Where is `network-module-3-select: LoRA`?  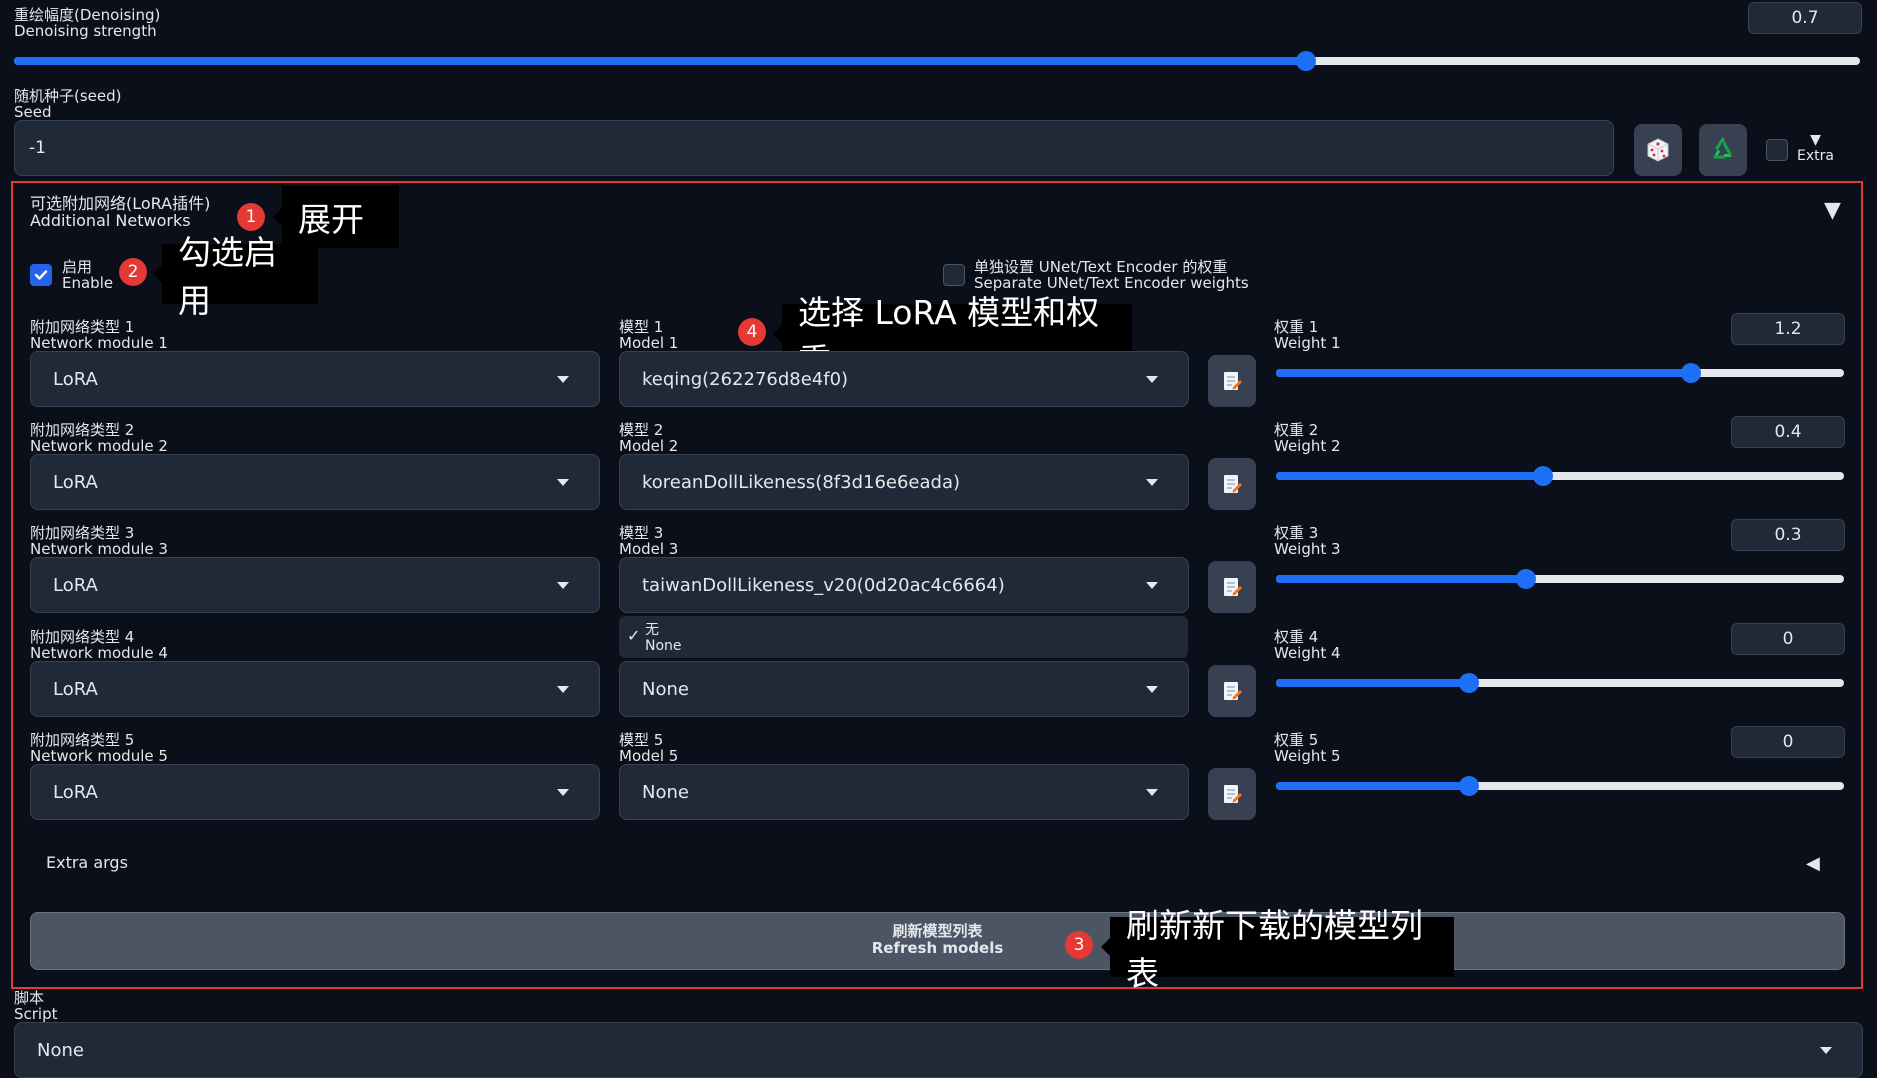 network-module-3-select: LoRA is located at coordinates (315, 585).